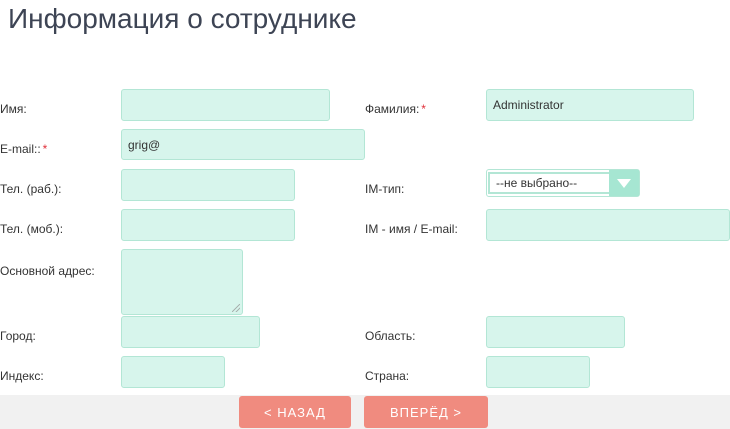 The width and height of the screenshot is (730, 429). I want to click on email-label: E-mail:: *, so click(24, 149).